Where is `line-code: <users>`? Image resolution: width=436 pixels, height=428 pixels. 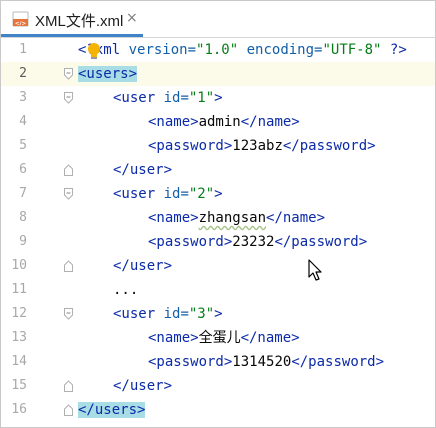
line-code: <users> is located at coordinates (108, 74).